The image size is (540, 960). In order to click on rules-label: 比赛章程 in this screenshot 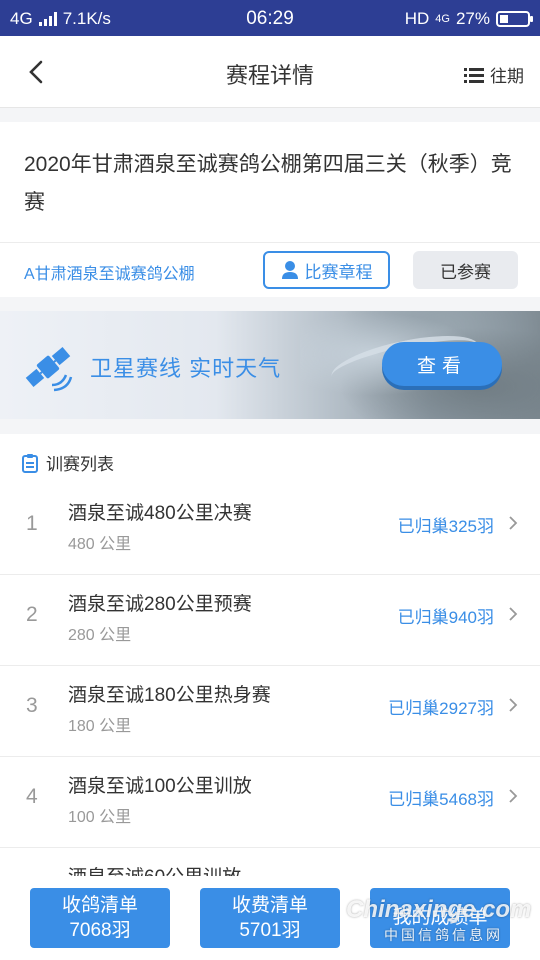, I will do `click(338, 272)`.